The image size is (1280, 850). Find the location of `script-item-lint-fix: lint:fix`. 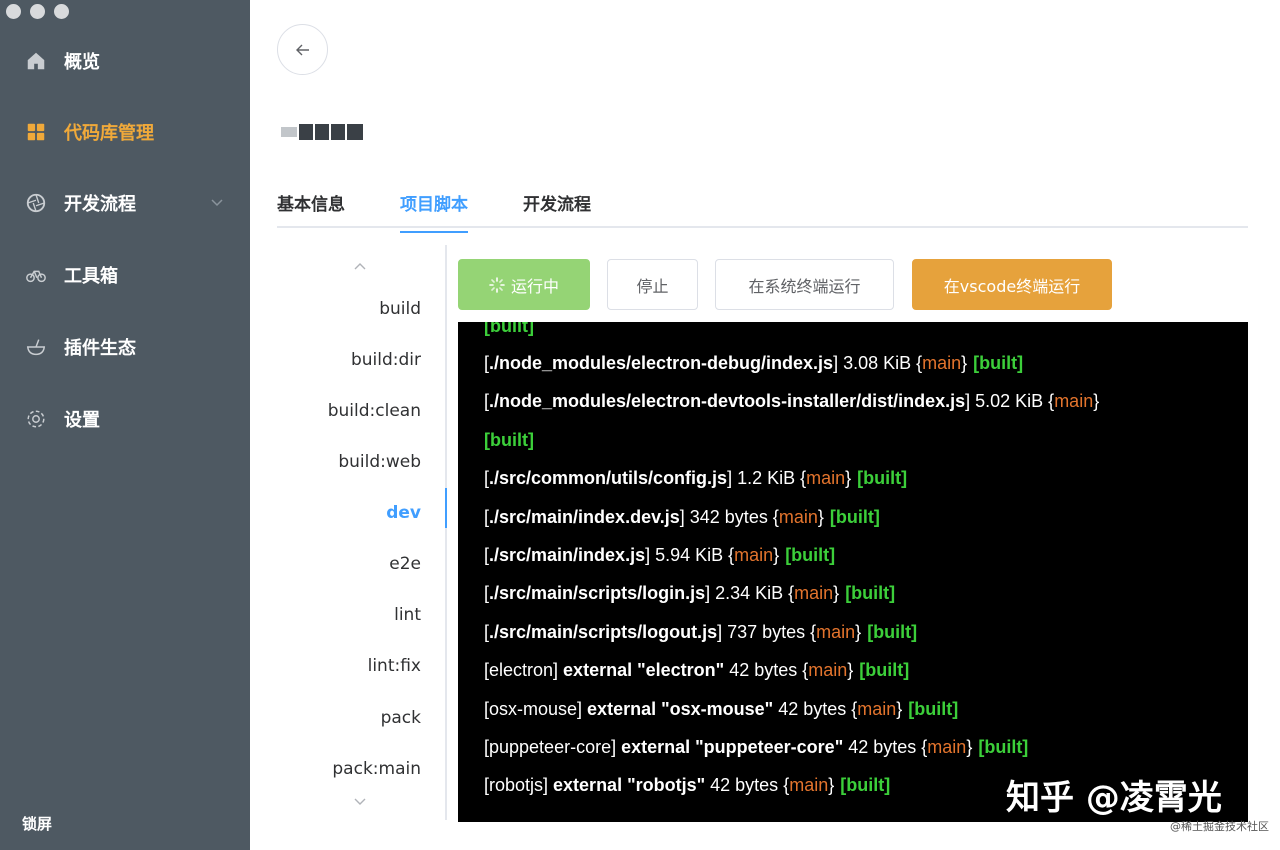

script-item-lint-fix: lint:fix is located at coordinates (394, 666).